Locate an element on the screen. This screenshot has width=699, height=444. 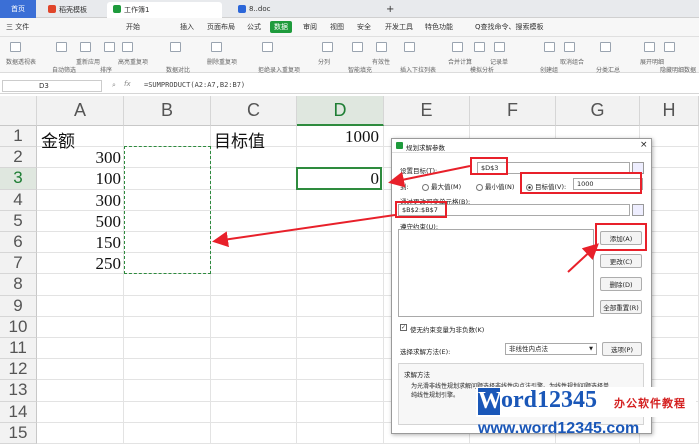
arrow-add is located at coordinates (583, 258).